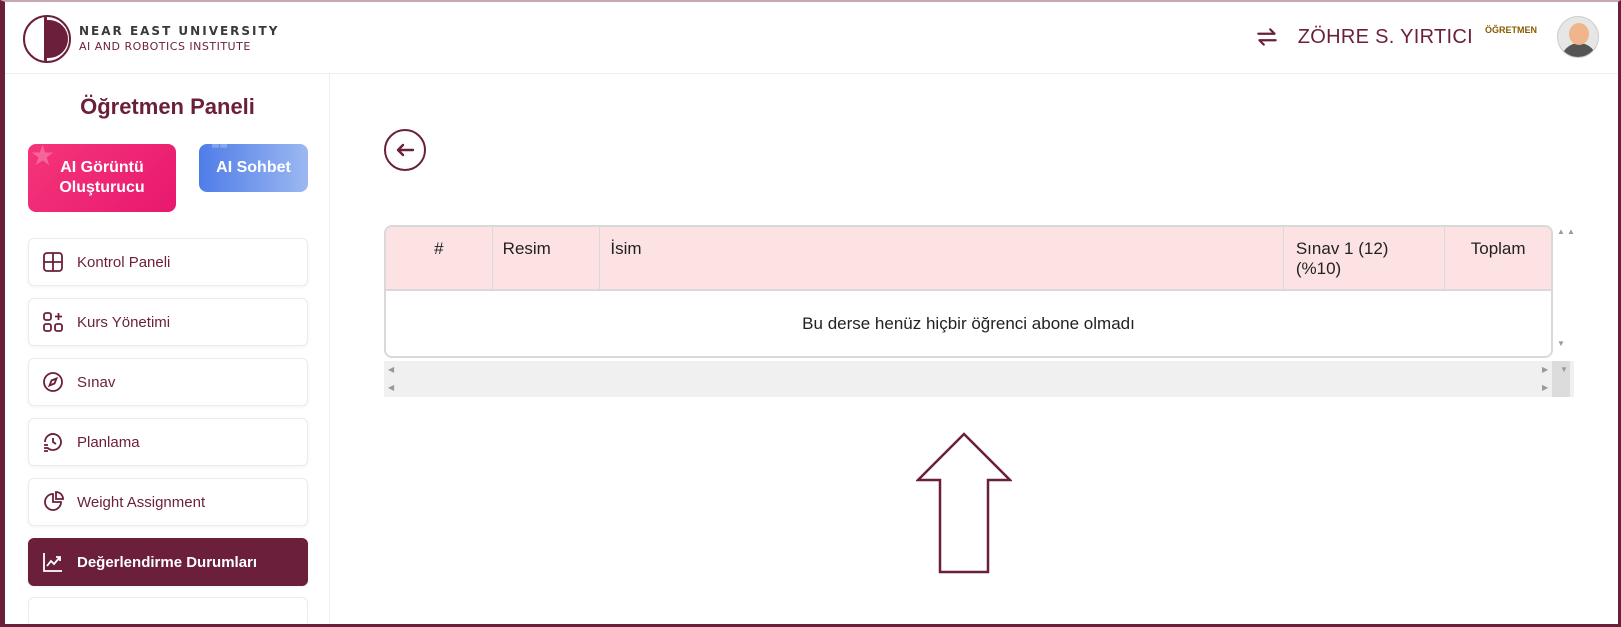  I want to click on history-icon, so click(53, 442).